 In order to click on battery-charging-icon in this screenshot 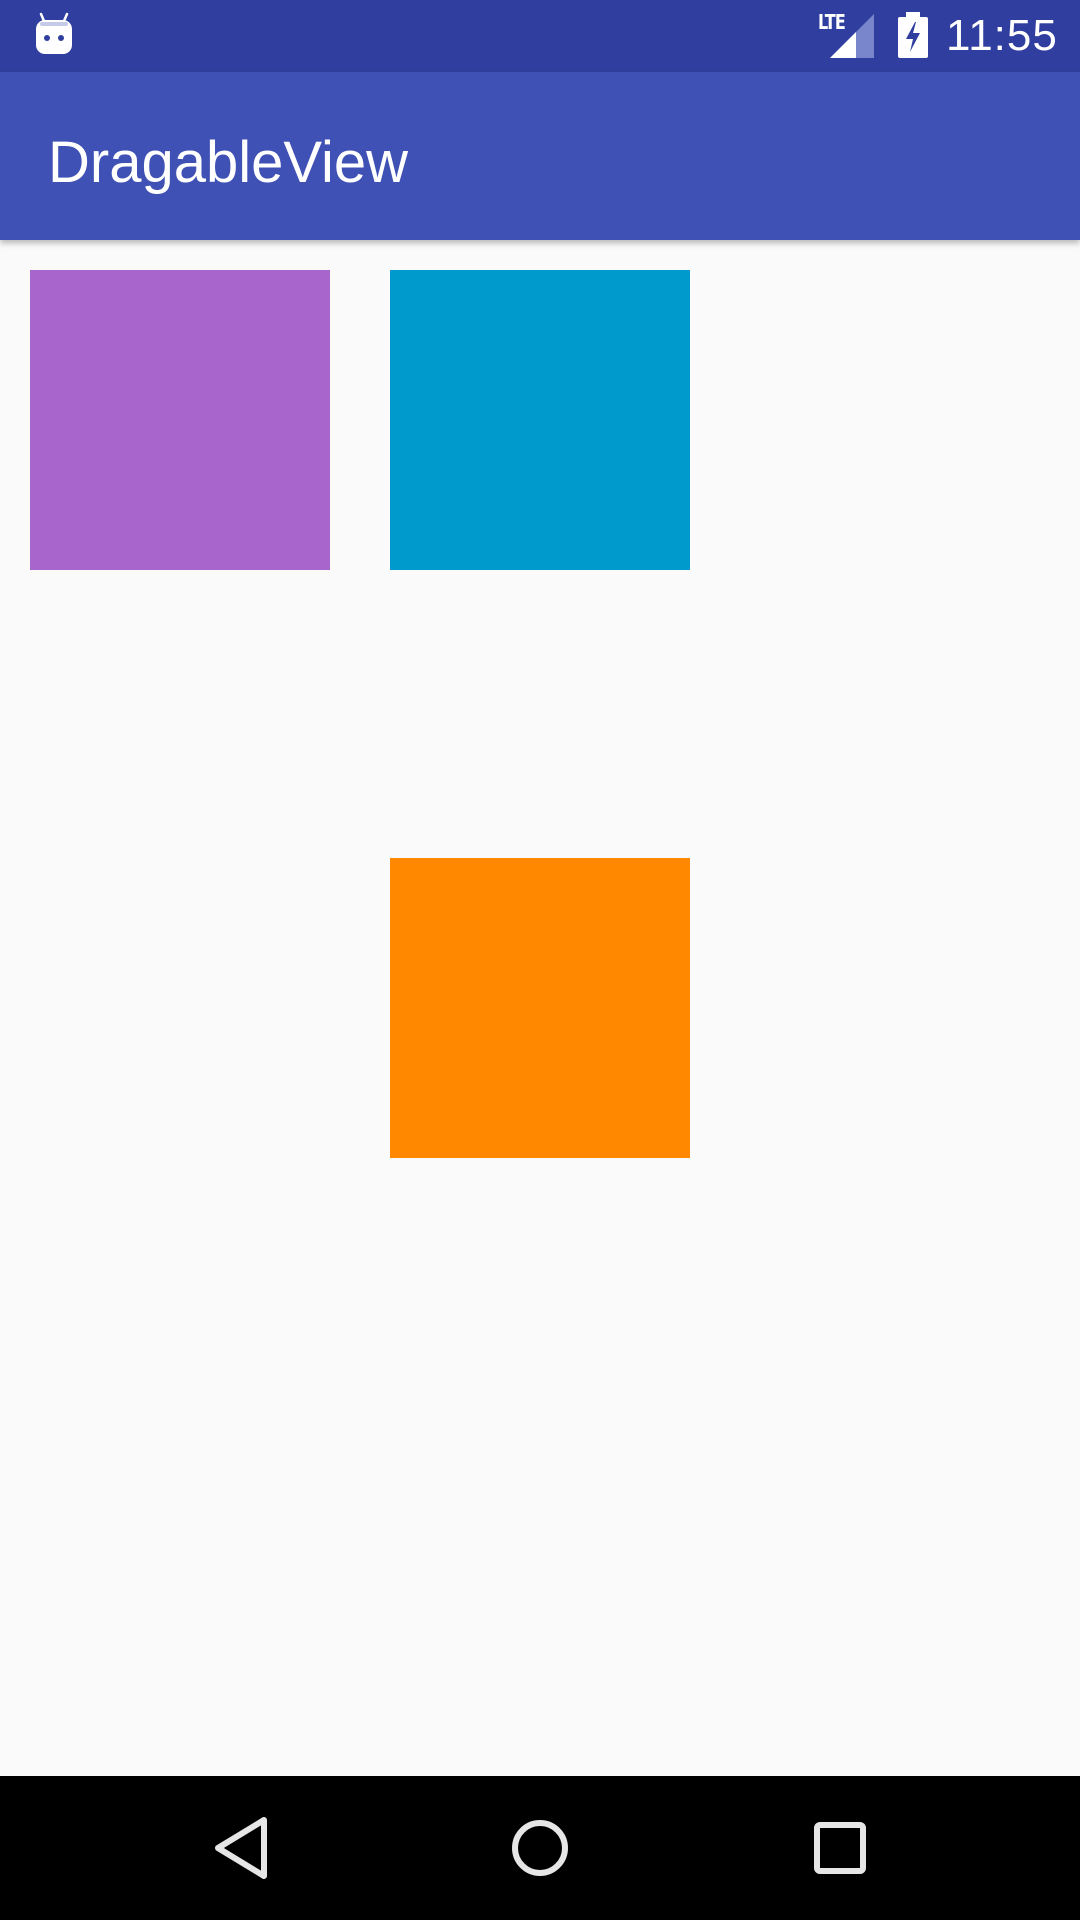, I will do `click(913, 35)`.